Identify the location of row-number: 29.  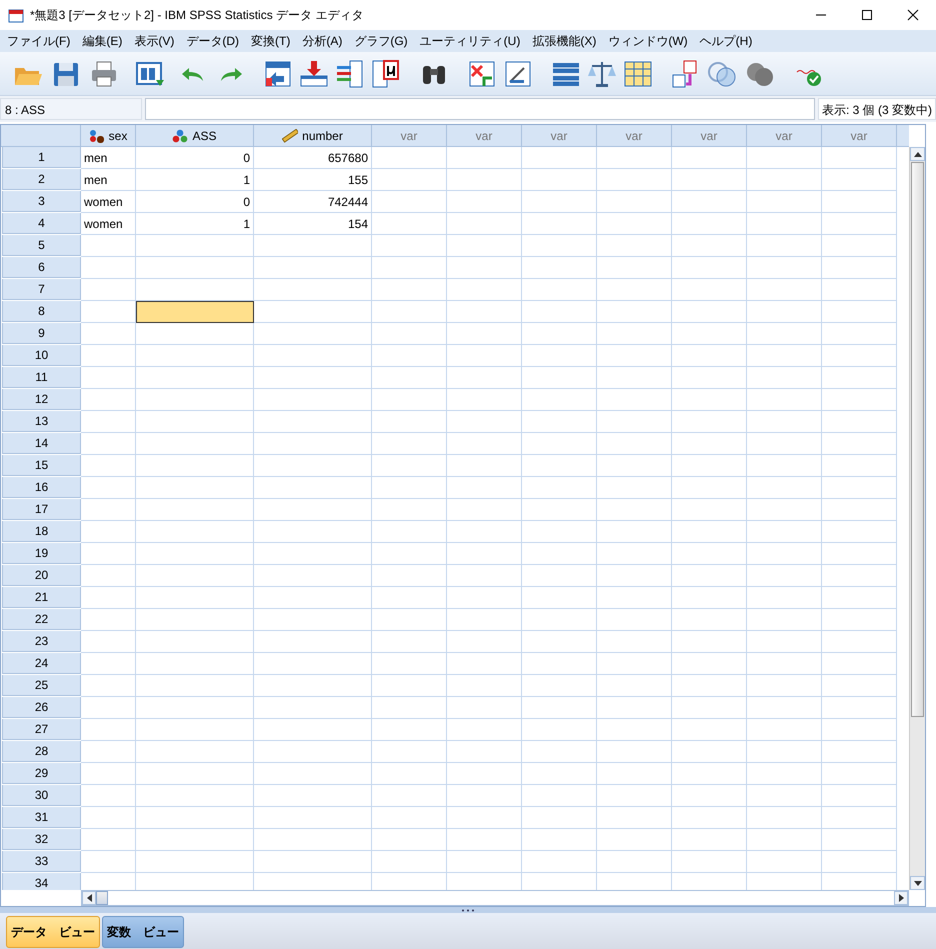
(41, 773).